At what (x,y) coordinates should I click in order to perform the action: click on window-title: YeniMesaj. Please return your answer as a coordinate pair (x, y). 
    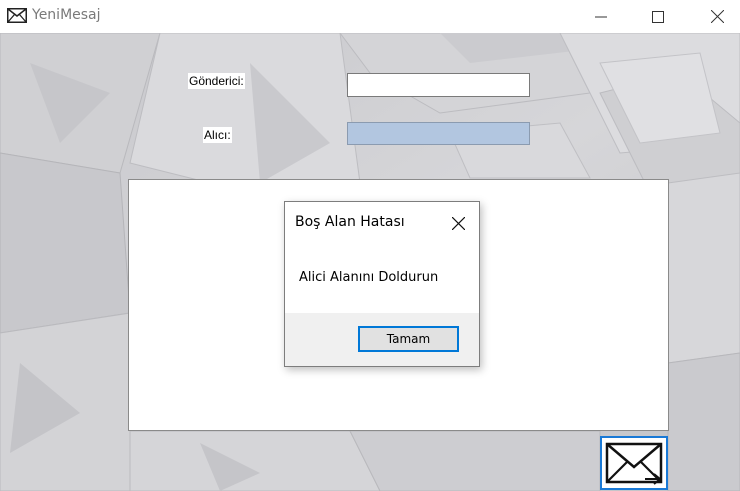
    Looking at the image, I should click on (66, 15).